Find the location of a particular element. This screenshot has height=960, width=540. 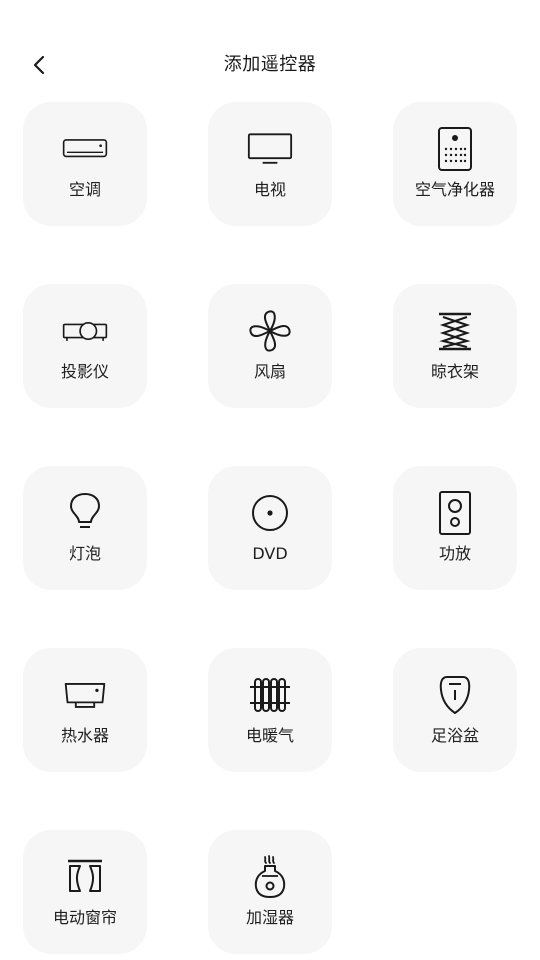

device-label: 投影仪 is located at coordinates (84, 371).